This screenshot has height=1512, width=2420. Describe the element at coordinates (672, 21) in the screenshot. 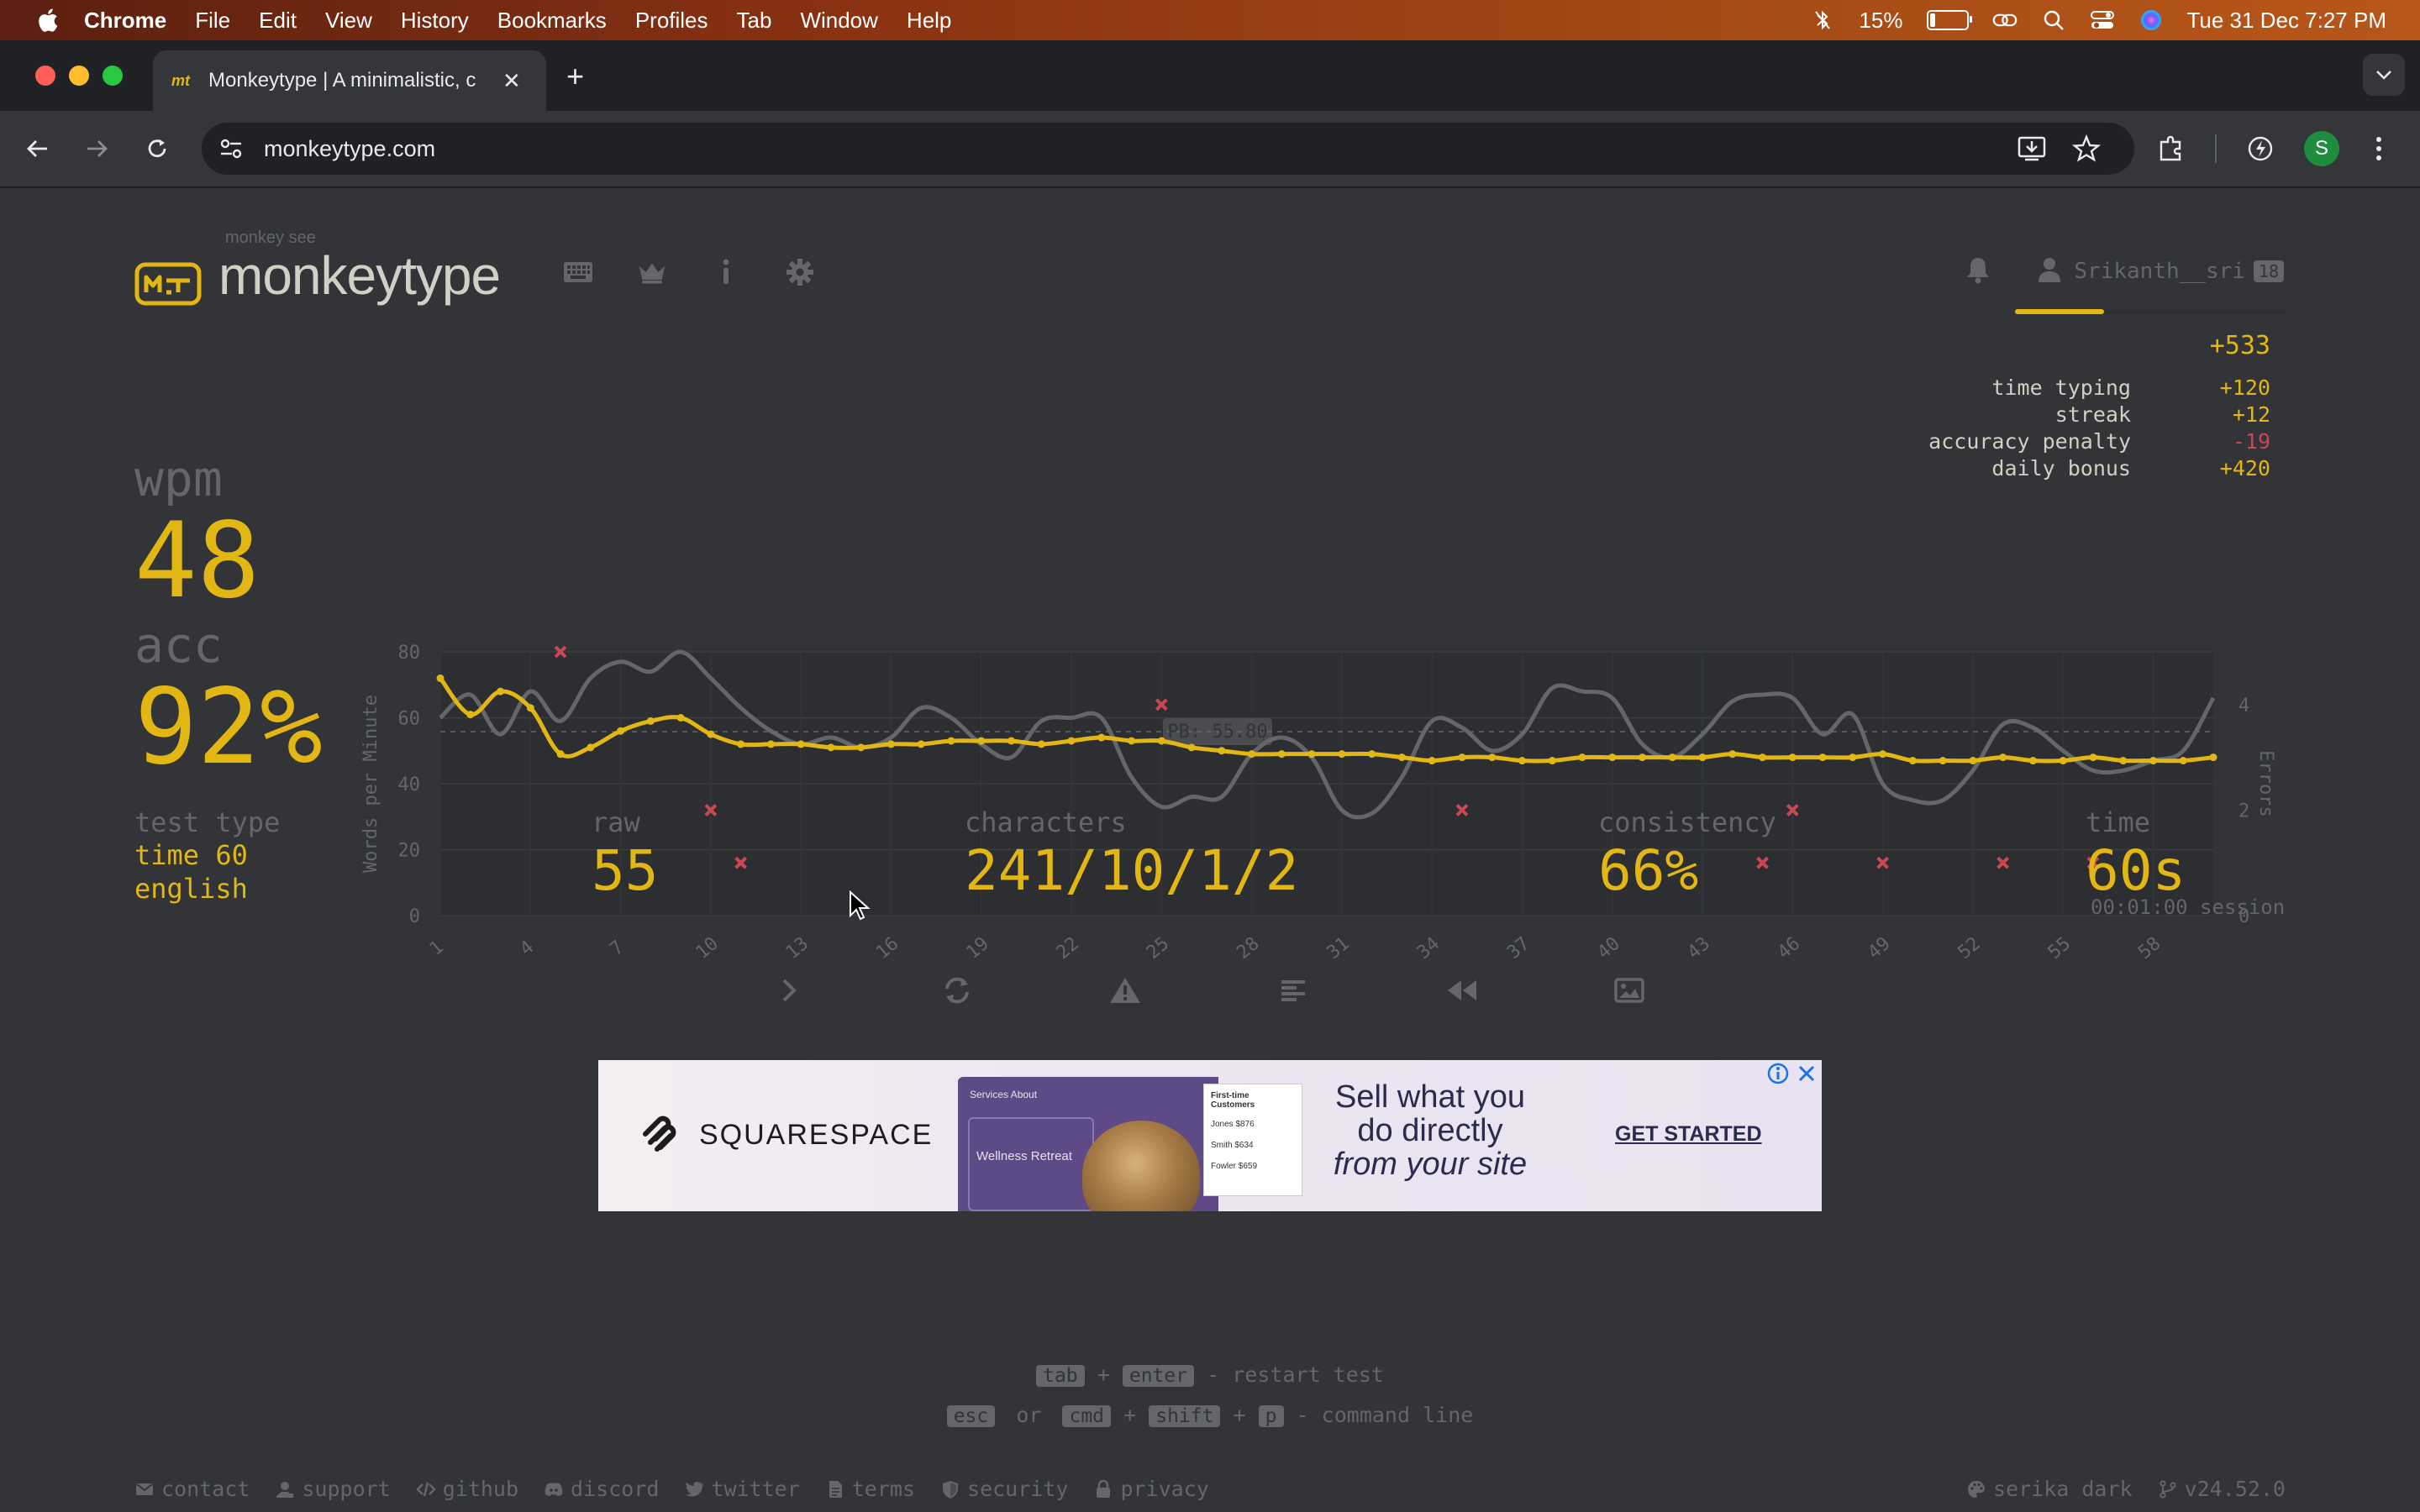

I see `menu-profiles: Profiles` at that location.